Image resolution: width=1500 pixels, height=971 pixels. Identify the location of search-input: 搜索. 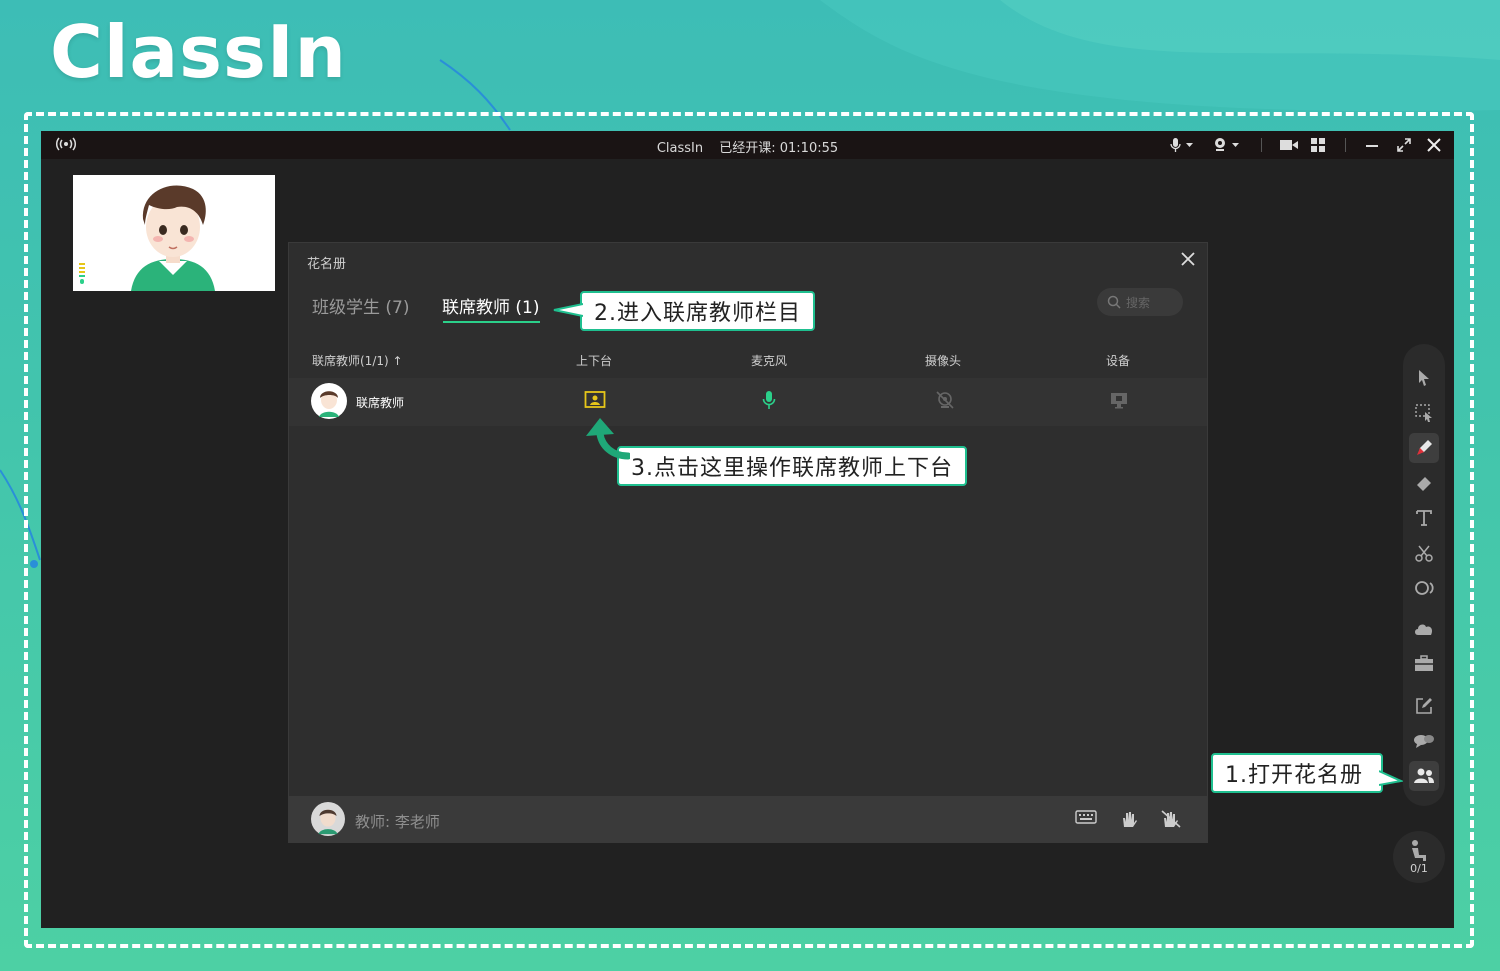
(1140, 302).